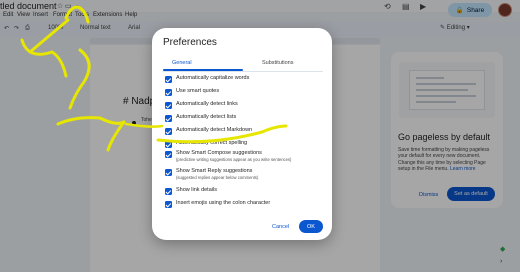  Describe the element at coordinates (280, 227) in the screenshot. I see `cancel-button: Cancel` at that location.